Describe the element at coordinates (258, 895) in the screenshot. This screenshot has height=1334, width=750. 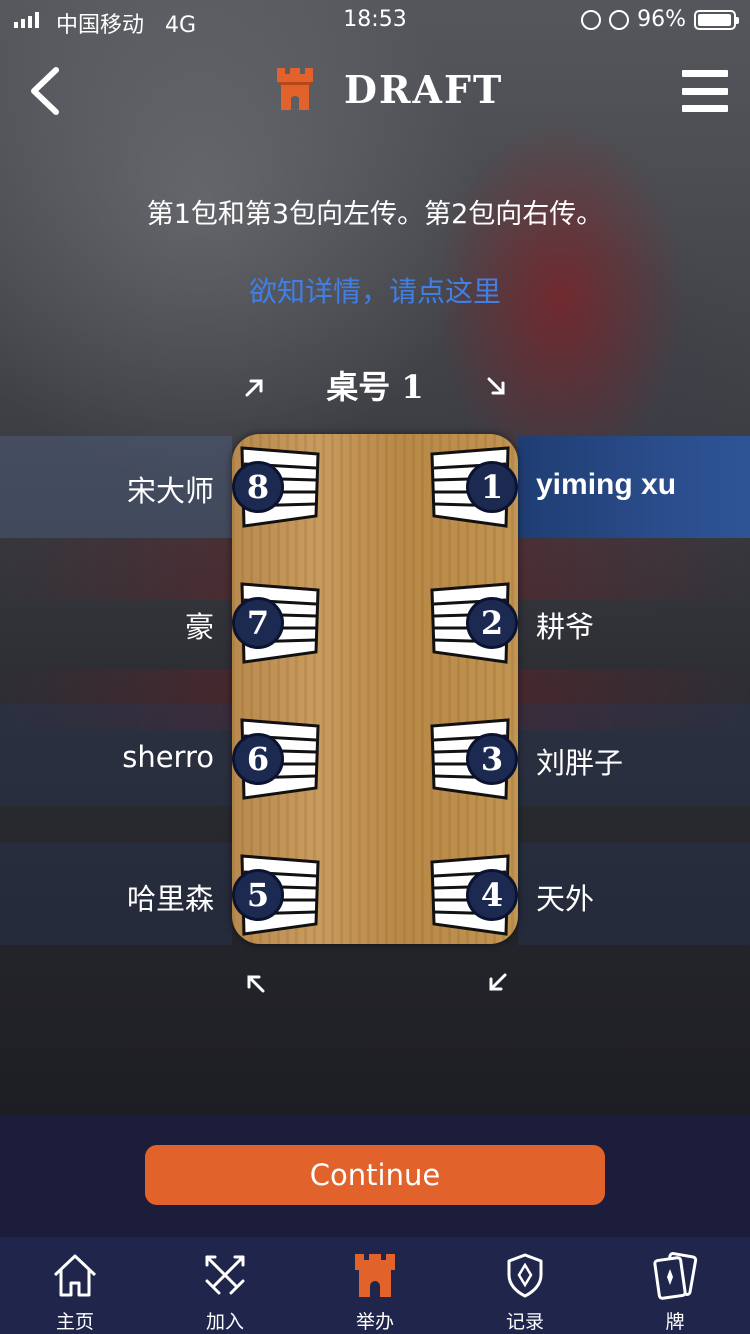
I see `seat-number: 5` at that location.